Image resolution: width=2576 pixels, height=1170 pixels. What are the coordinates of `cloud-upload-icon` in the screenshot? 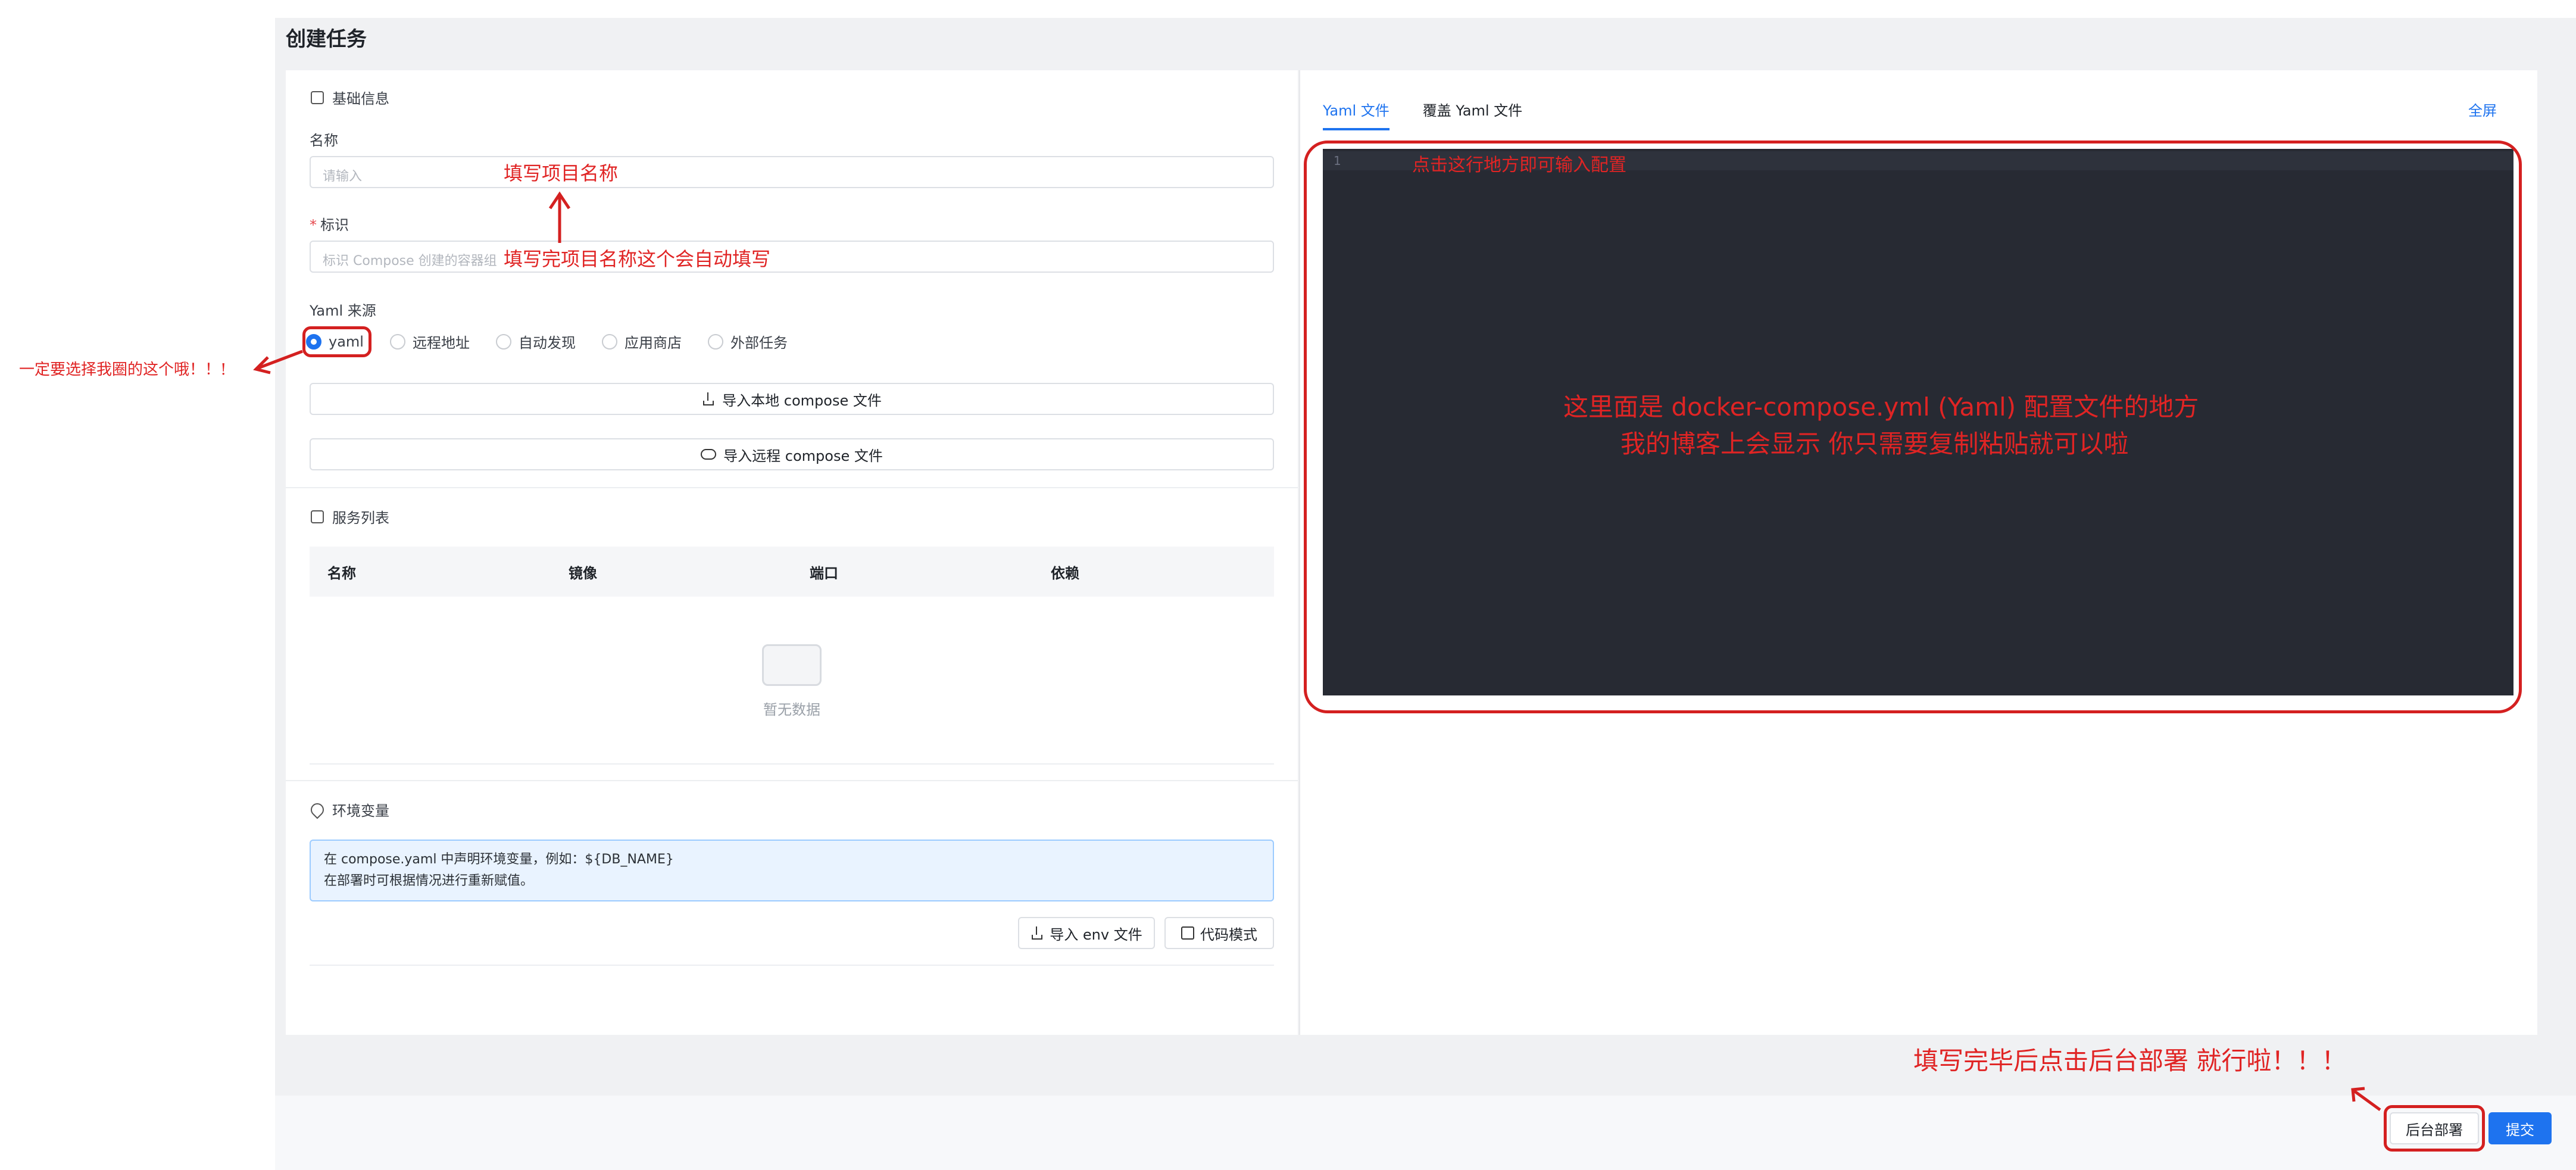 It's located at (709, 454).